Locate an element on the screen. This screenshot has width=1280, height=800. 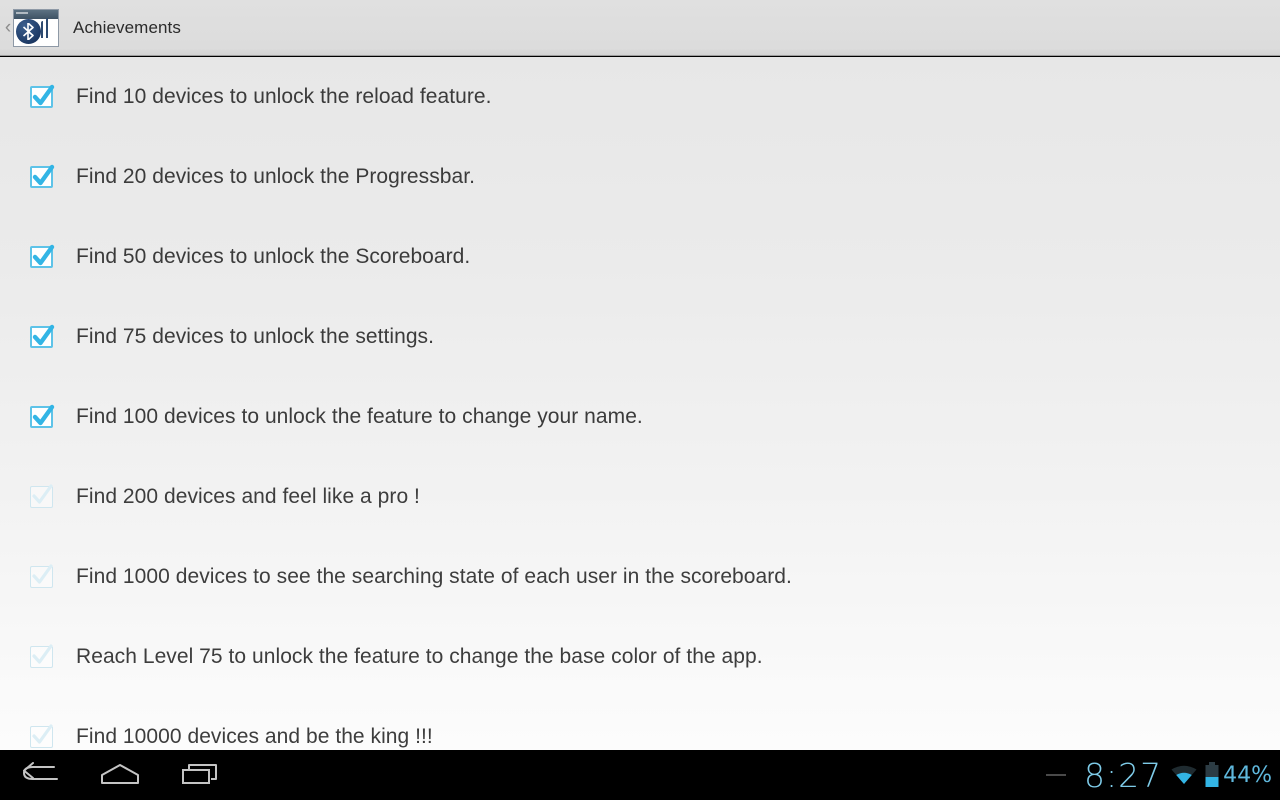
nav-button-group is located at coordinates (120, 775).